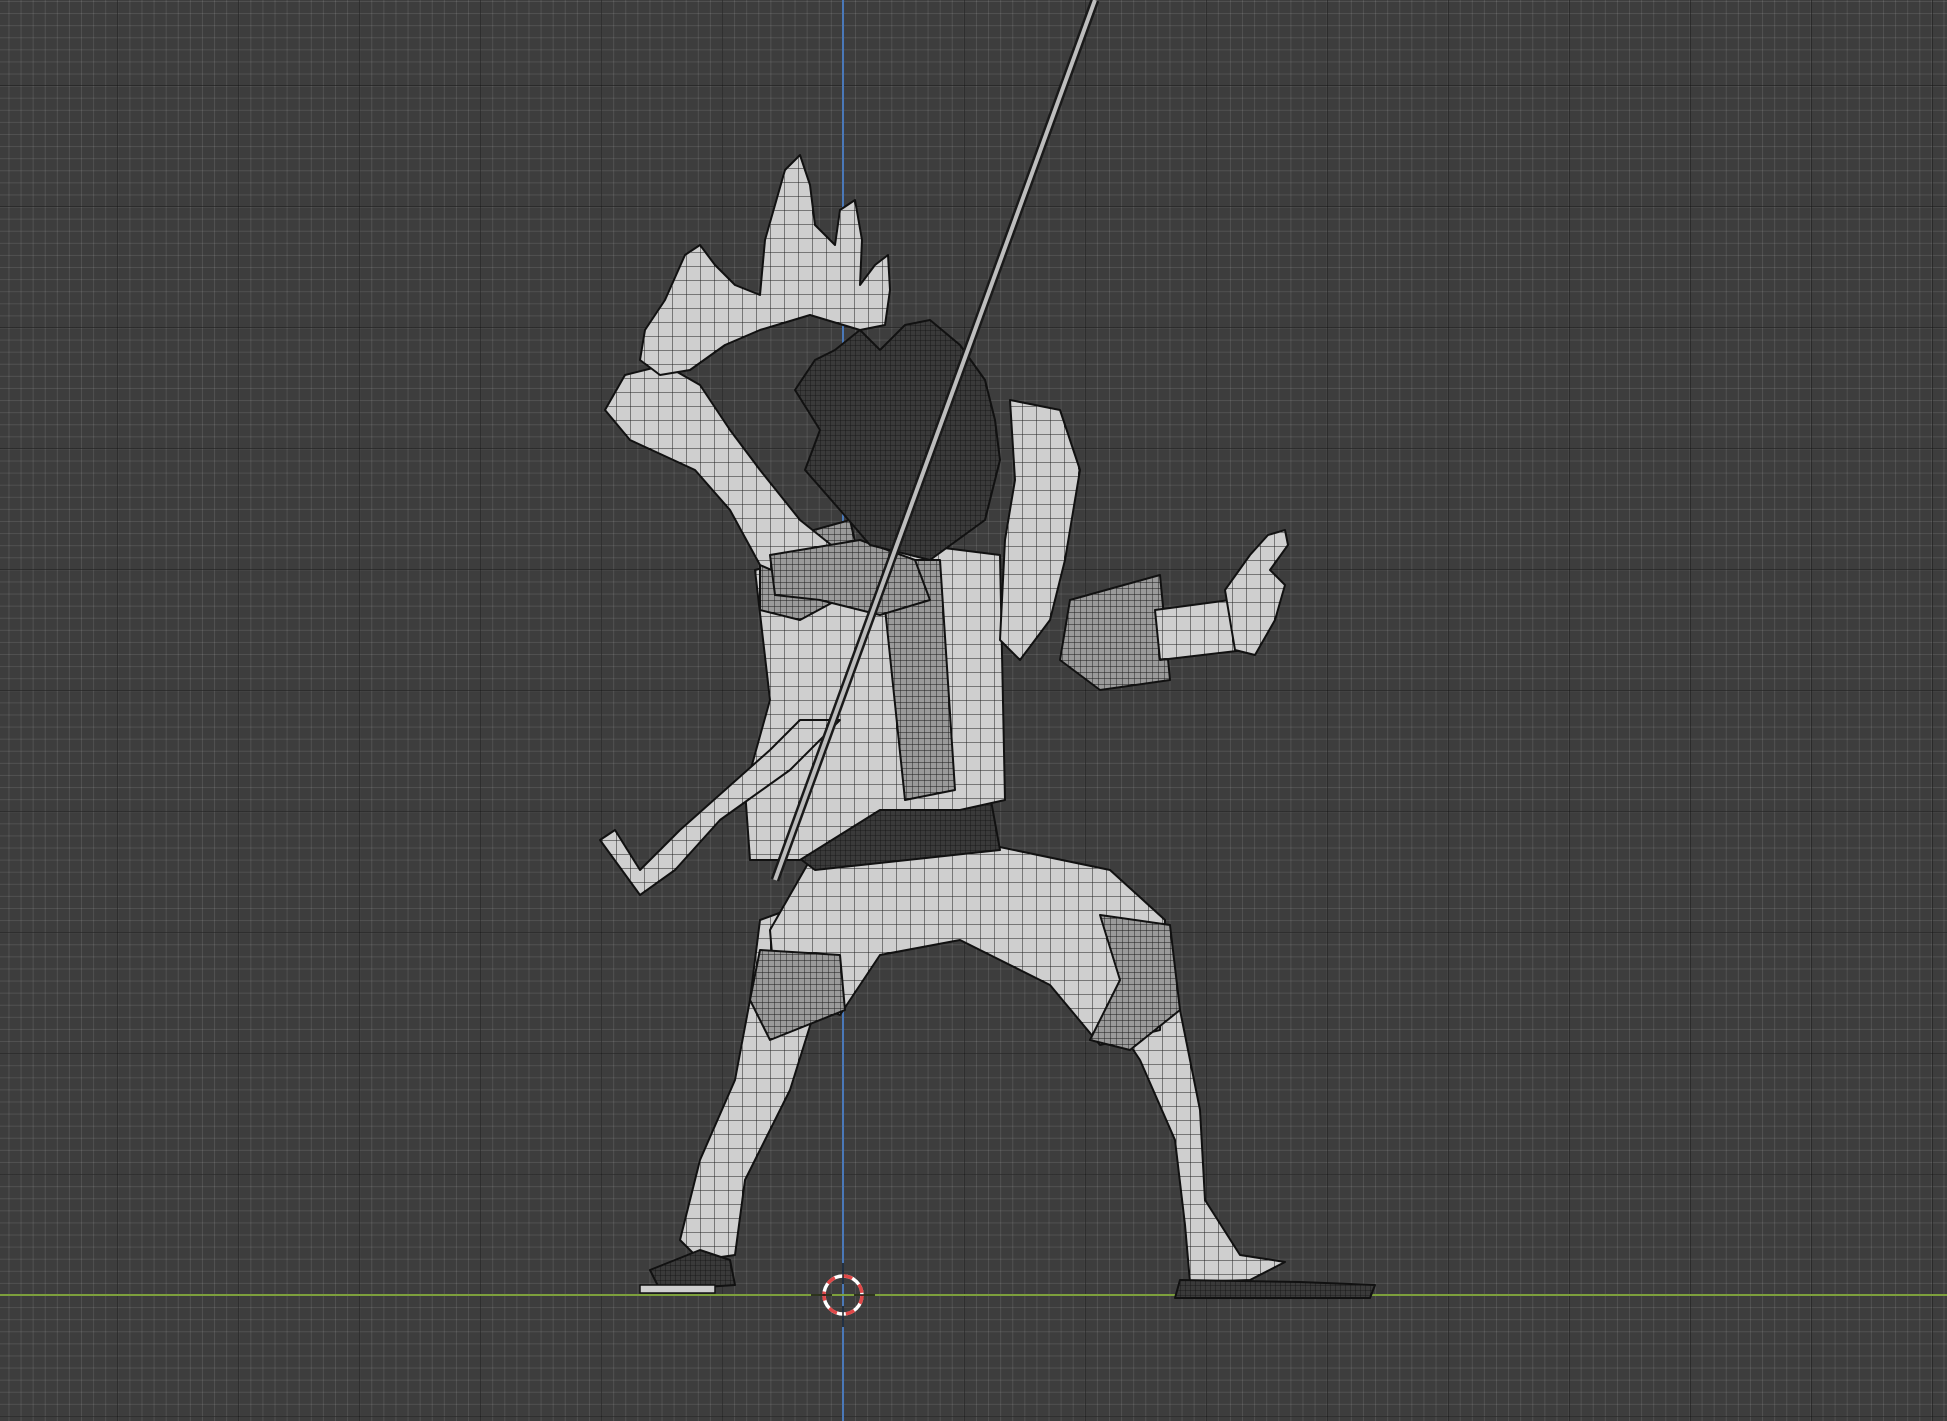 The image size is (1947, 1421). Describe the element at coordinates (1256, 592) in the screenshot. I see `model-open-hand` at that location.